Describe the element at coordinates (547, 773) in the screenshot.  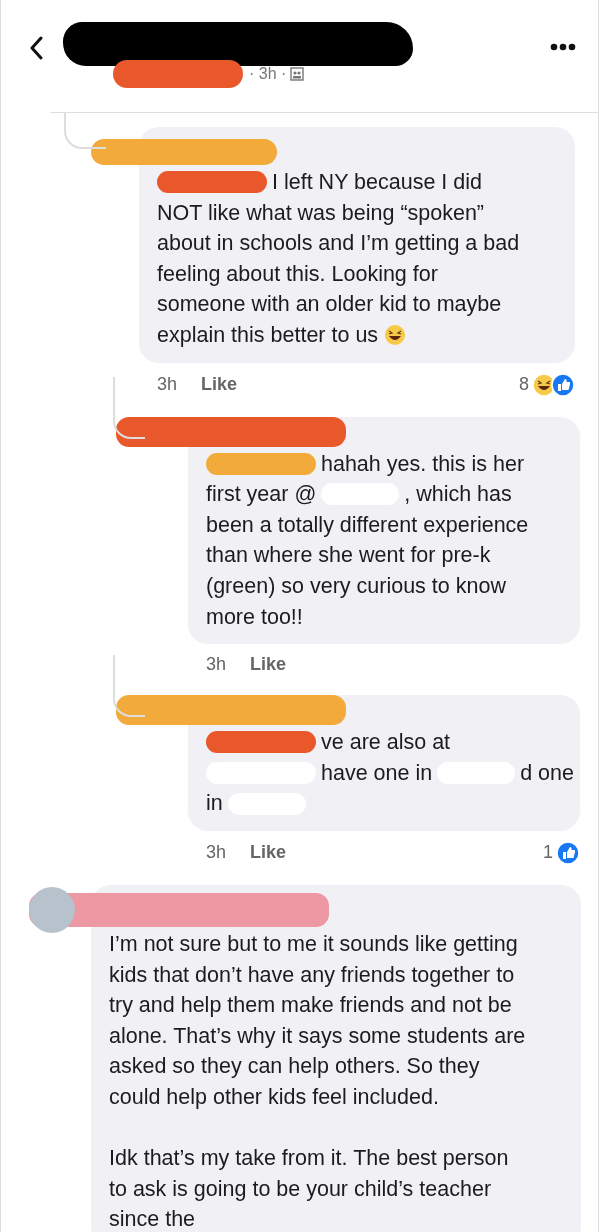
I see `comment-text: d one` at that location.